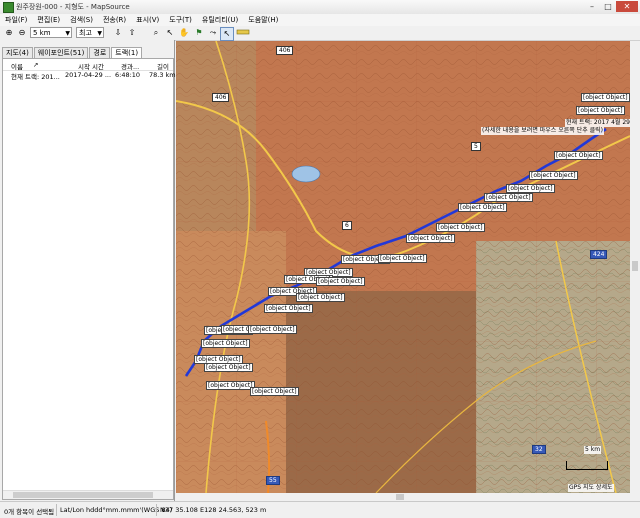 Image resolution: width=640 pixels, height=518 pixels. What do you see at coordinates (320, 7) in the screenshot?
I see `title-bar: 원주장원-000 - 지형도 - MapSource – □ ✕` at bounding box center [320, 7].